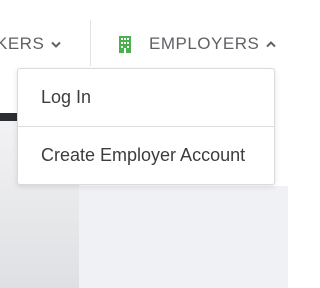 The width and height of the screenshot is (320, 288). I want to click on nav-employers: EMPLOYERS, so click(197, 44).